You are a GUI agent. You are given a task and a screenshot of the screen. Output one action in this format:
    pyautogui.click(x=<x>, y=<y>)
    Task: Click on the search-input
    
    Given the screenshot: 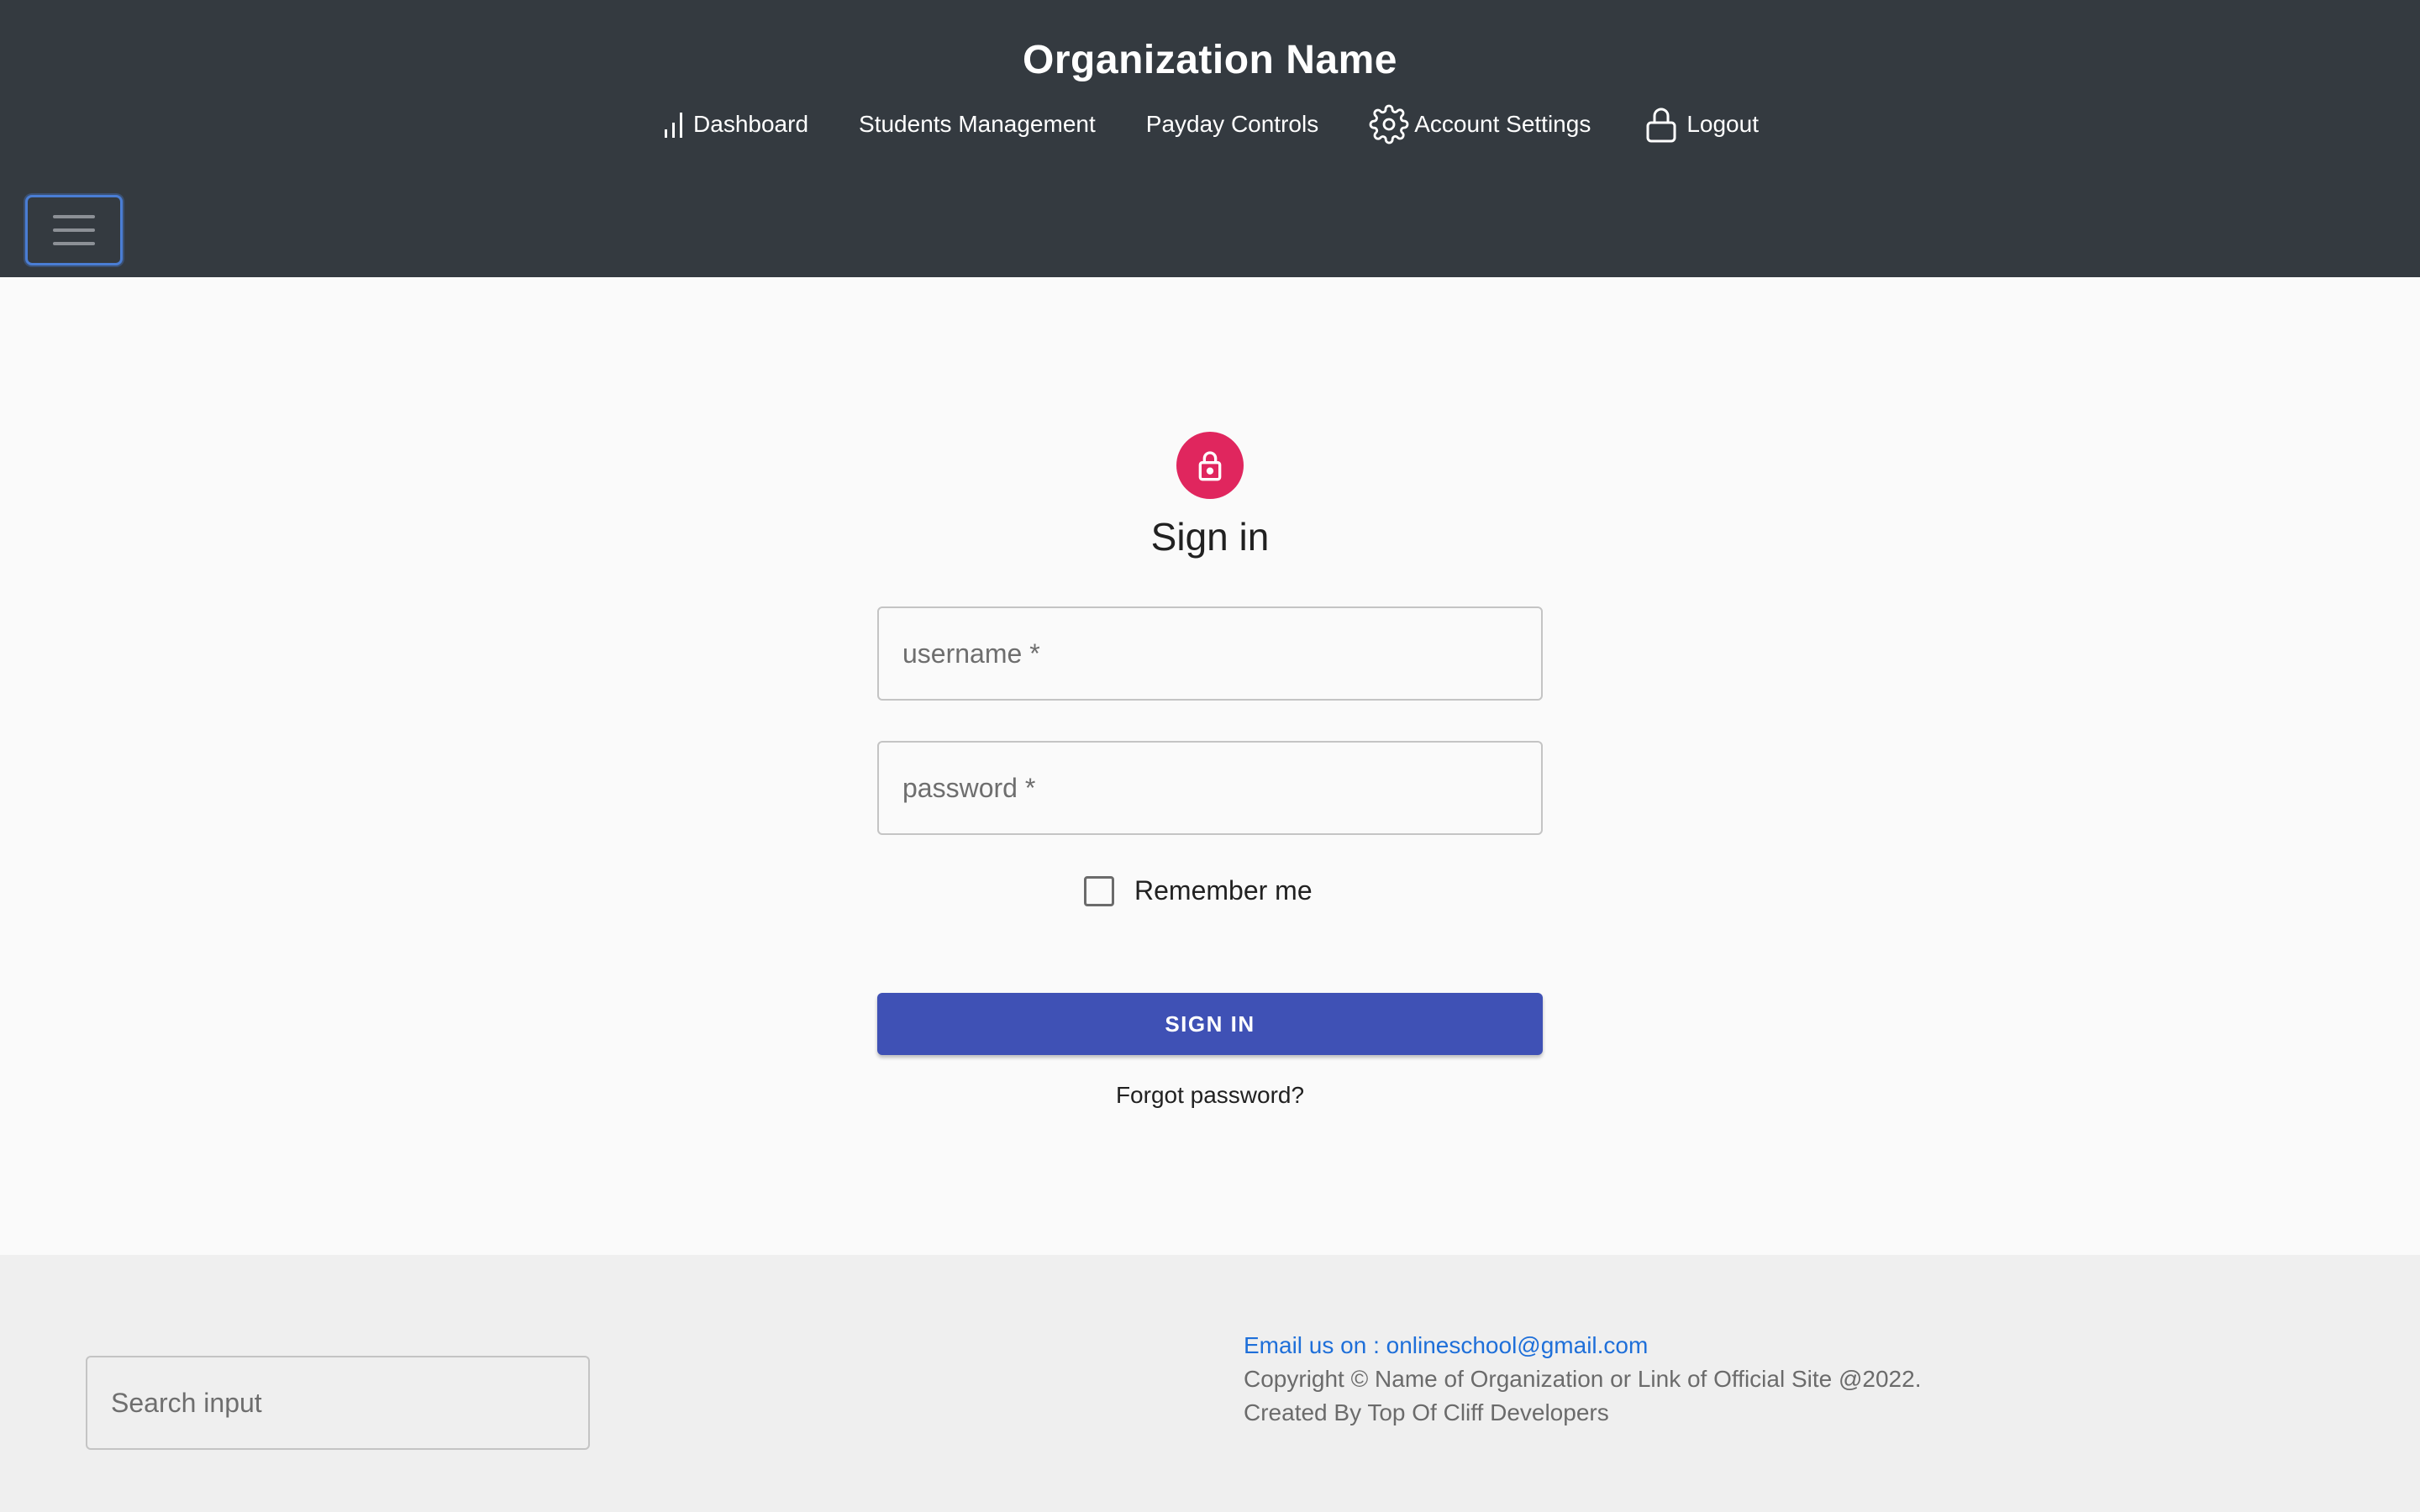 What is the action you would take?
    pyautogui.click(x=337, y=1402)
    